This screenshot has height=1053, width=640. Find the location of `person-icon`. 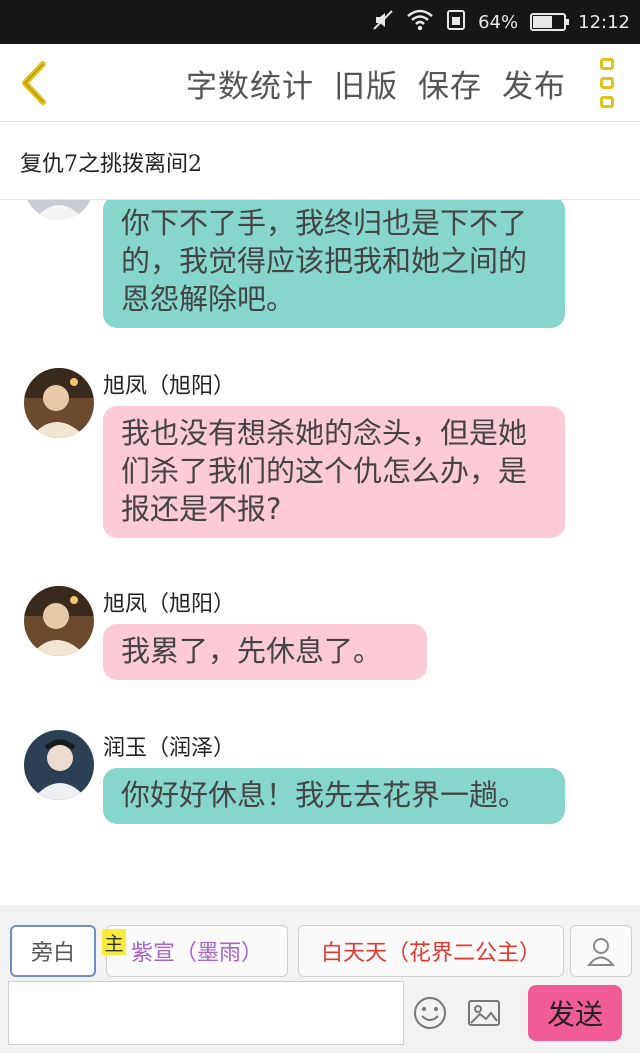

person-icon is located at coordinates (601, 952).